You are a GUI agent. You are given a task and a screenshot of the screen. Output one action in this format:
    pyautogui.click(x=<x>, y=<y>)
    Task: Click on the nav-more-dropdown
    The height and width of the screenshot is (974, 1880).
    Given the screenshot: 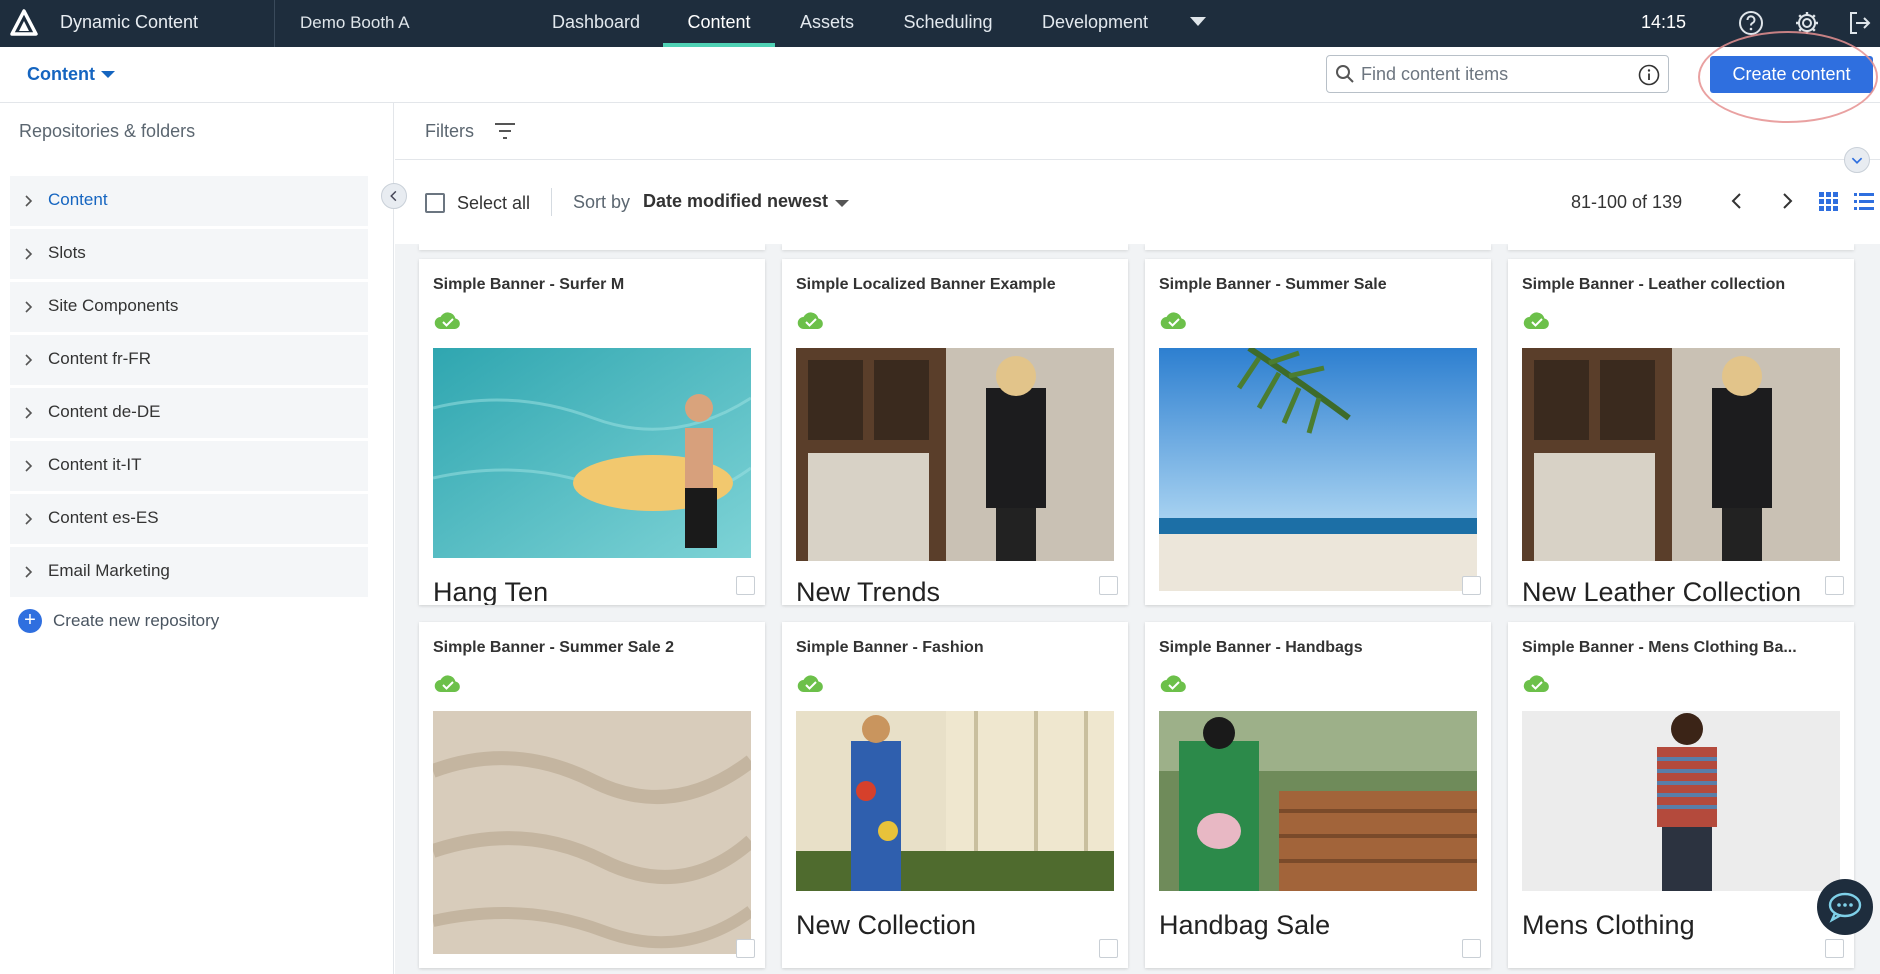 What is the action you would take?
    pyautogui.click(x=1198, y=21)
    